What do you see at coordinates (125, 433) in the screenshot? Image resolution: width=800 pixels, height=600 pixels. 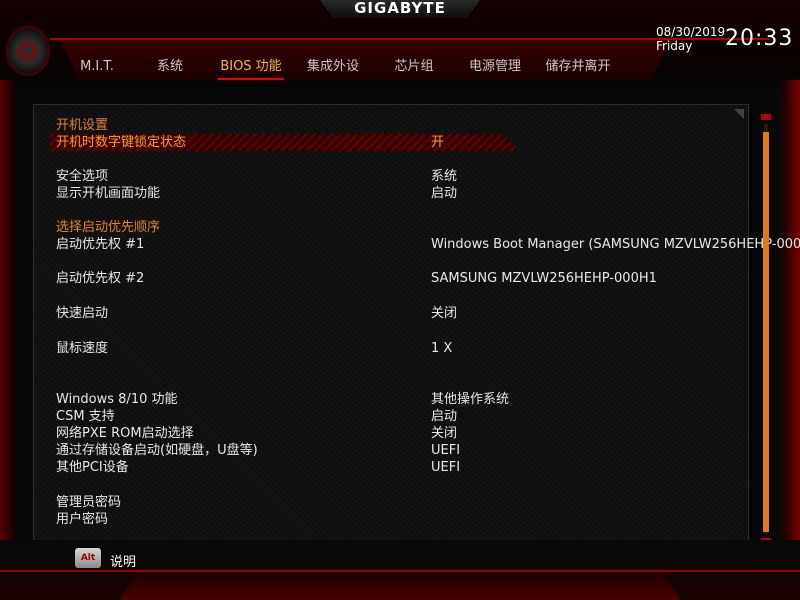 I see `setting-label: 网络PXE ROM启动选择` at bounding box center [125, 433].